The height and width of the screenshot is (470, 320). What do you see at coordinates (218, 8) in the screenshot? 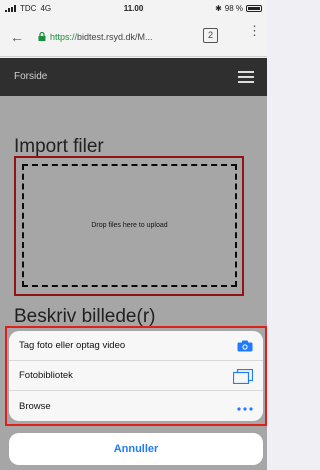
I see `bluetooth-icon: ✱` at bounding box center [218, 8].